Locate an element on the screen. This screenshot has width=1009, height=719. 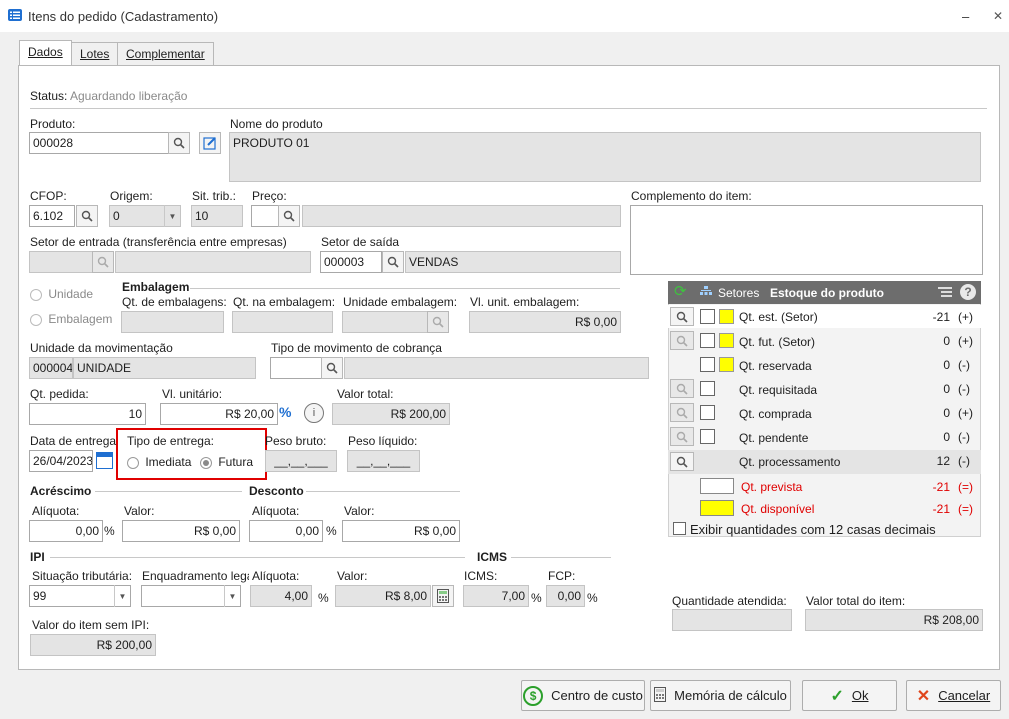
disponivel-value: -21 is located at coordinates (941, 509).